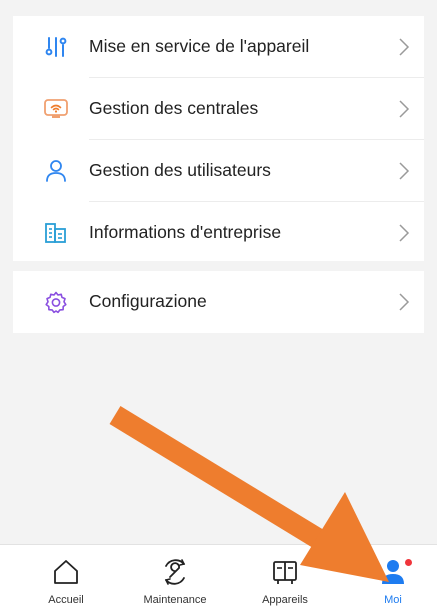 This screenshot has height=608, width=437. What do you see at coordinates (56, 171) in the screenshot?
I see `user-icon` at bounding box center [56, 171].